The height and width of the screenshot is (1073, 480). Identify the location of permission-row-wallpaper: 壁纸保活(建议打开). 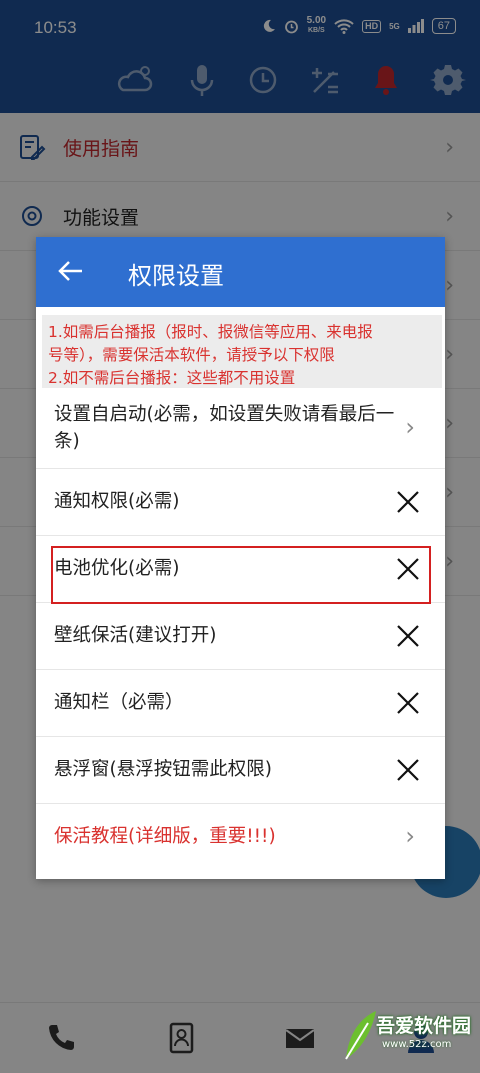
(240, 636).